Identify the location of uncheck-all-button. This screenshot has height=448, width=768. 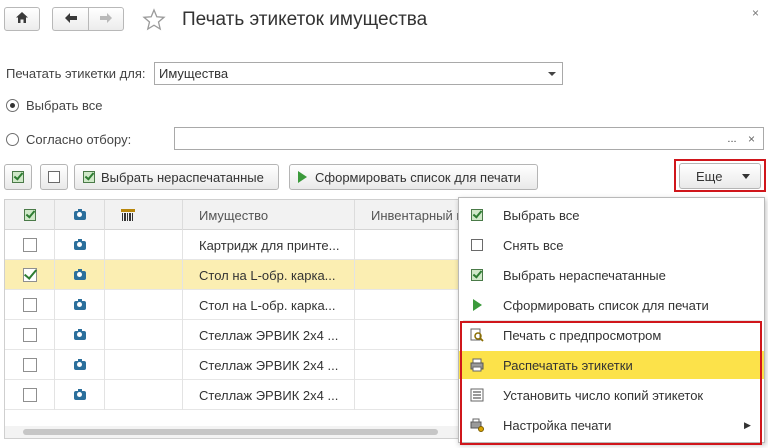
(54, 177).